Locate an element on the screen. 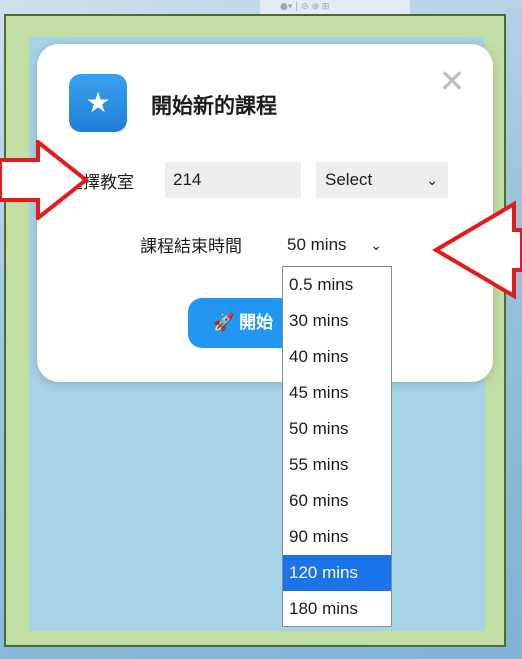  dropdown-option: 45 mins is located at coordinates (337, 393).